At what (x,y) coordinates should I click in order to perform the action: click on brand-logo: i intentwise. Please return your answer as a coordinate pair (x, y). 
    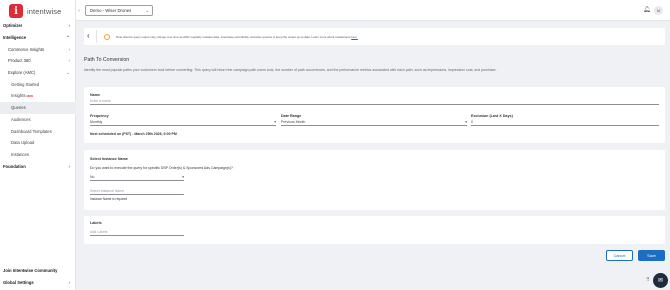
    Looking at the image, I should click on (35, 11).